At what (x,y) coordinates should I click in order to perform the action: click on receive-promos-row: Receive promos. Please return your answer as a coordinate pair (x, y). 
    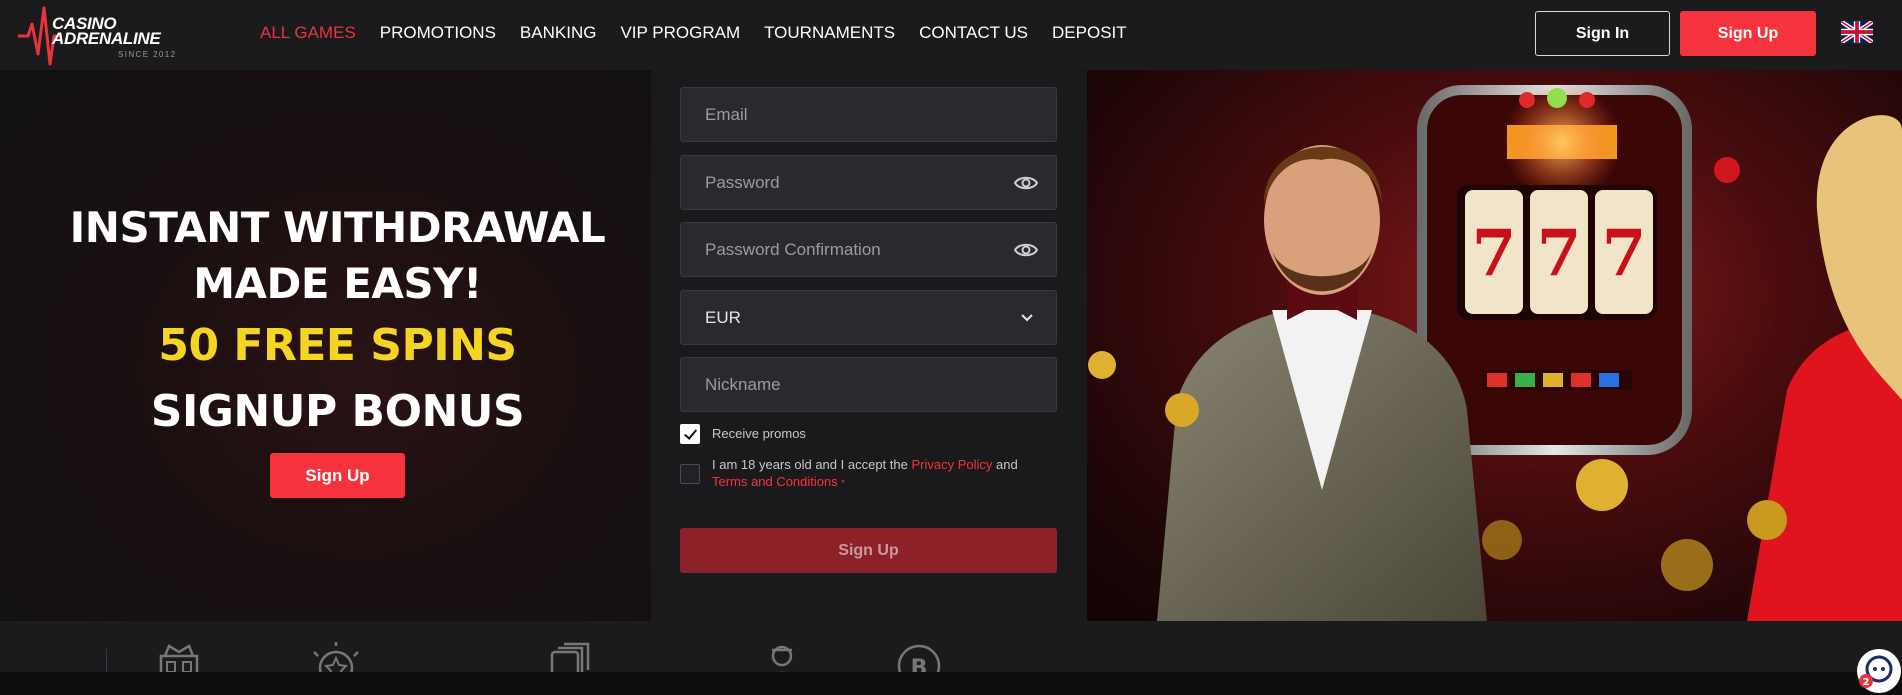
    Looking at the image, I should click on (743, 434).